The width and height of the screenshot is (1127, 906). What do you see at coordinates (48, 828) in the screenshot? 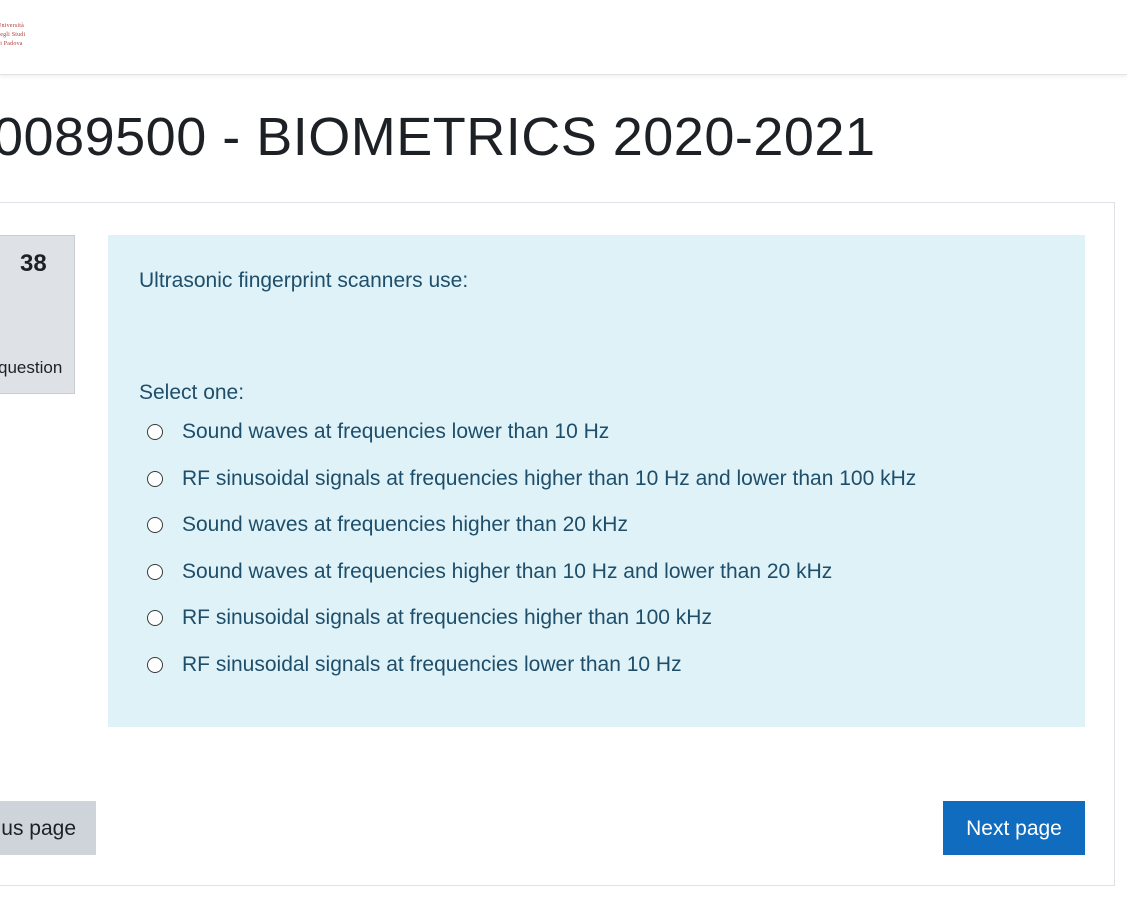
I see `previous-page-button: us page` at bounding box center [48, 828].